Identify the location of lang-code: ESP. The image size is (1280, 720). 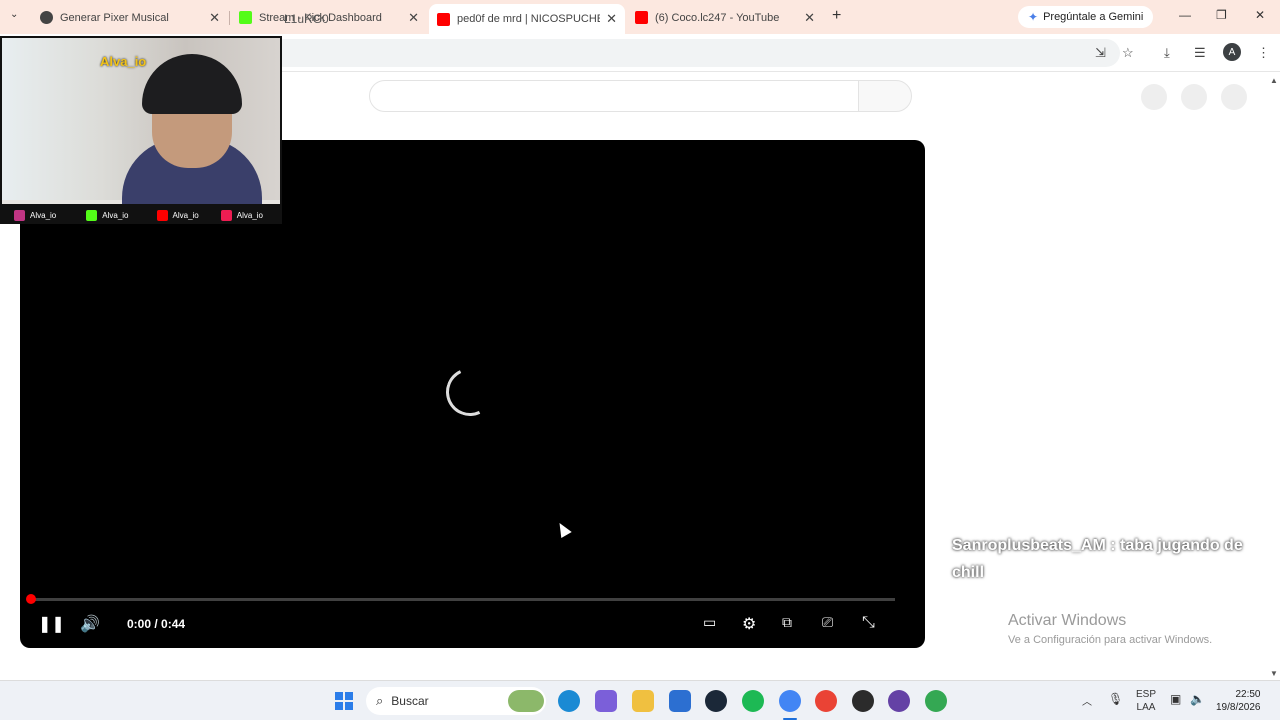
(1146, 694).